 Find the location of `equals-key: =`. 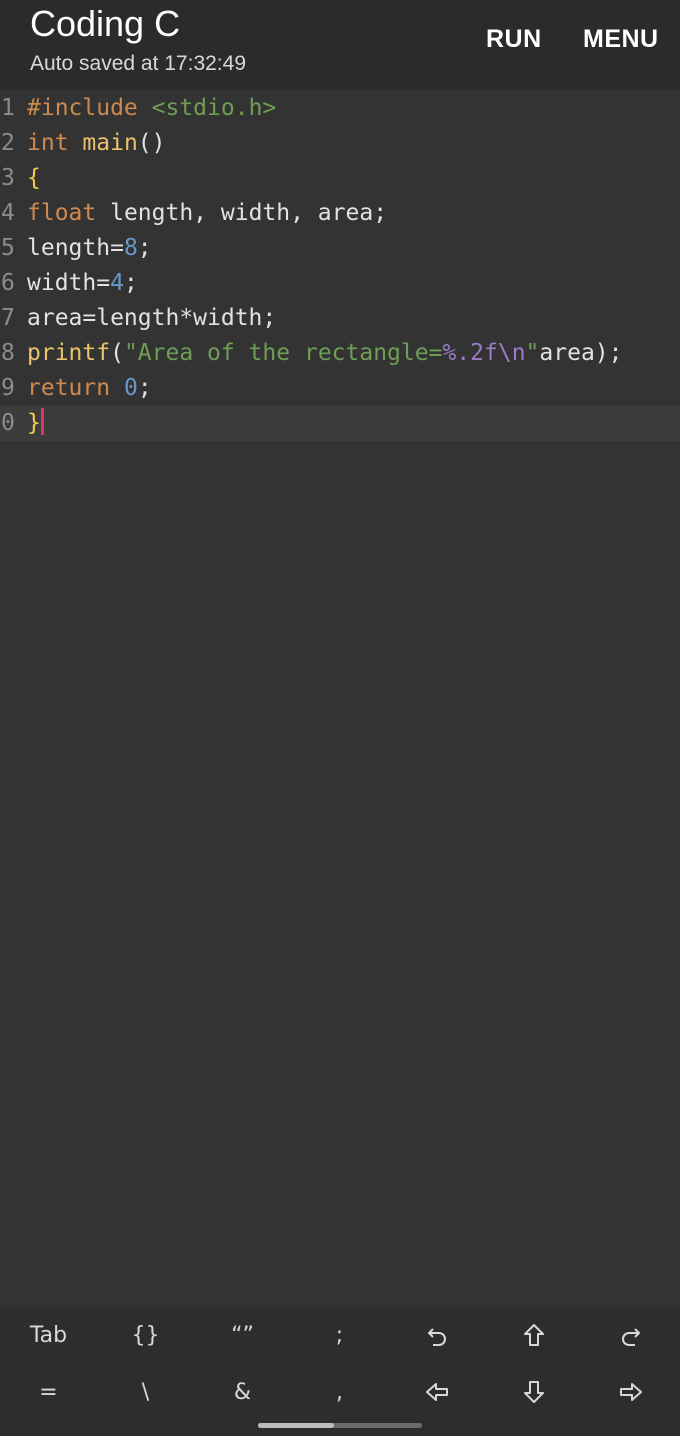

equals-key: = is located at coordinates (48, 1392).